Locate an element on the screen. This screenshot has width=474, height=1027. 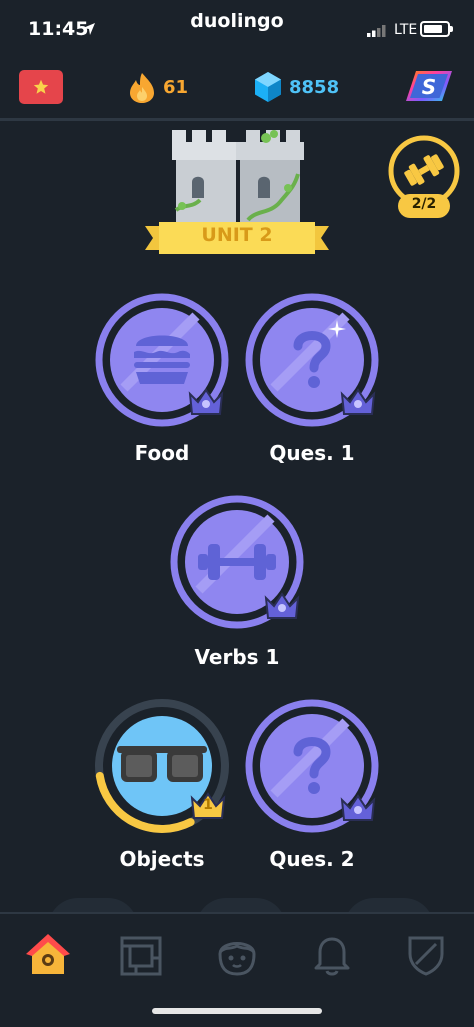
svg-text: S is located at coordinates (429, 87).